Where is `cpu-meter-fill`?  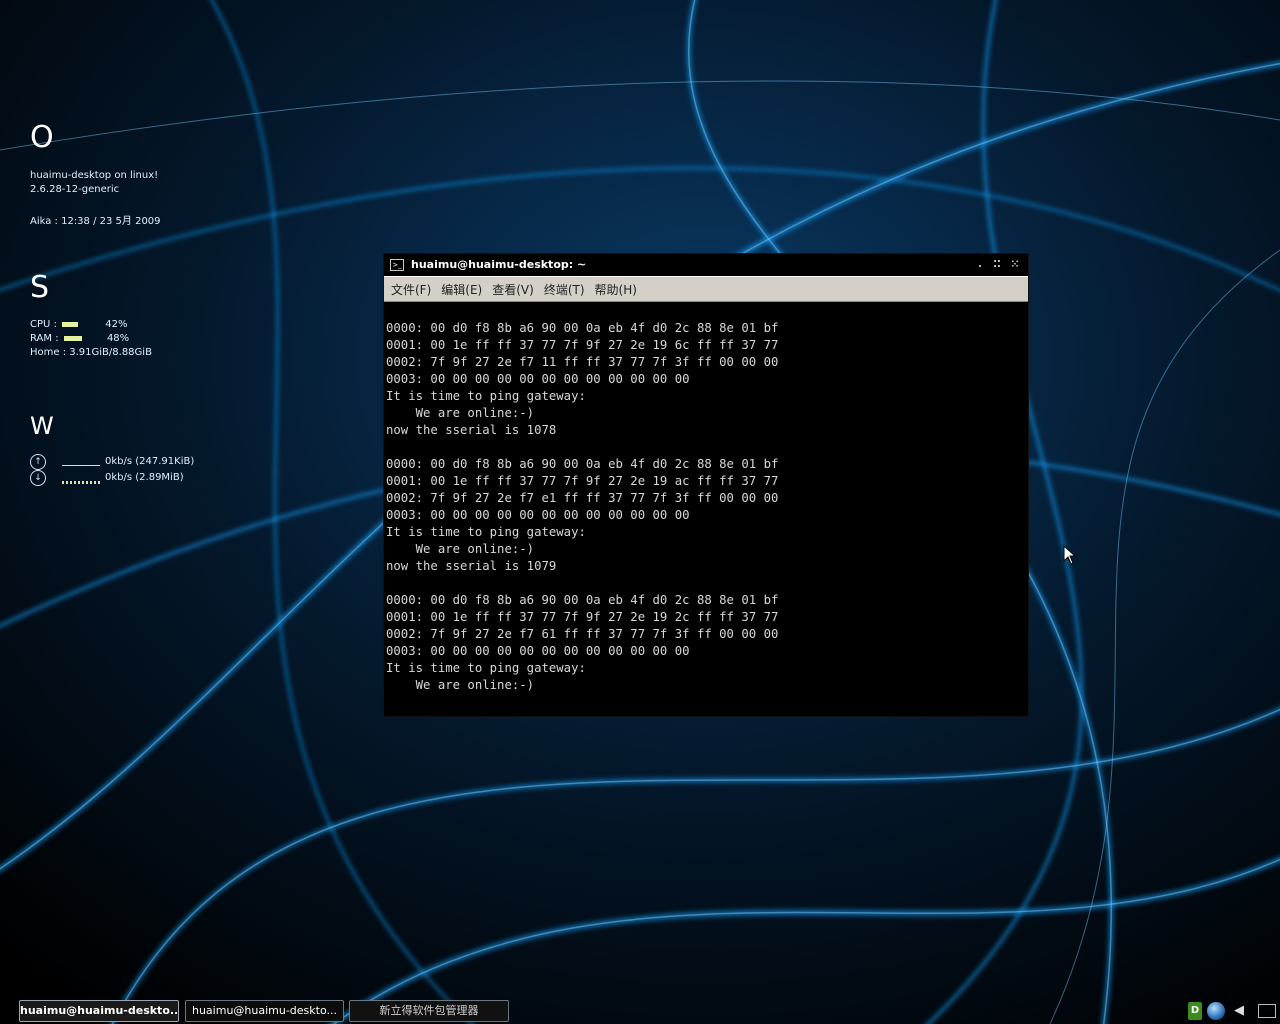
cpu-meter-fill is located at coordinates (70, 324).